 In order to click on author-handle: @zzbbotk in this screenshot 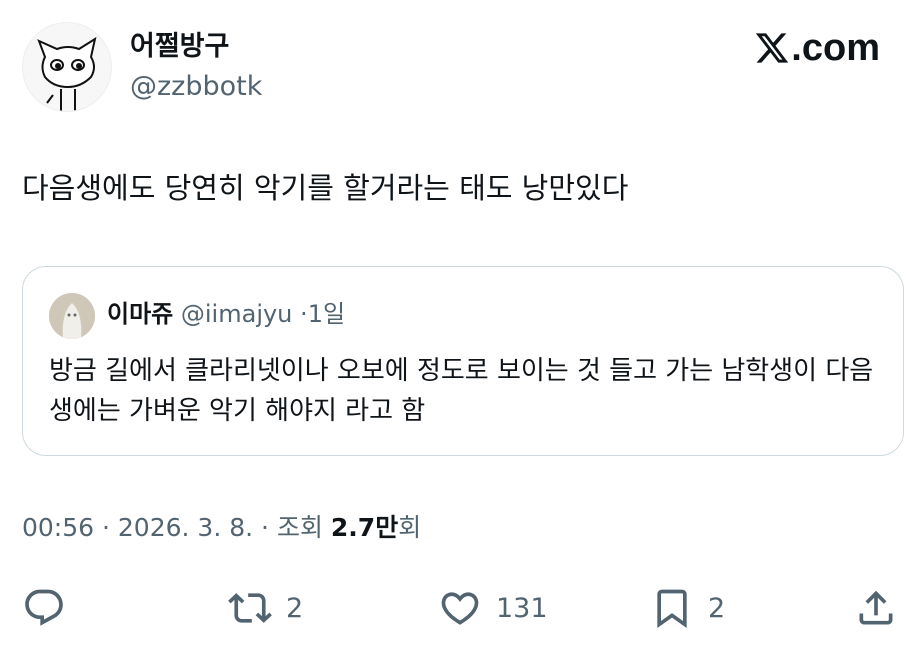, I will do `click(196, 87)`.